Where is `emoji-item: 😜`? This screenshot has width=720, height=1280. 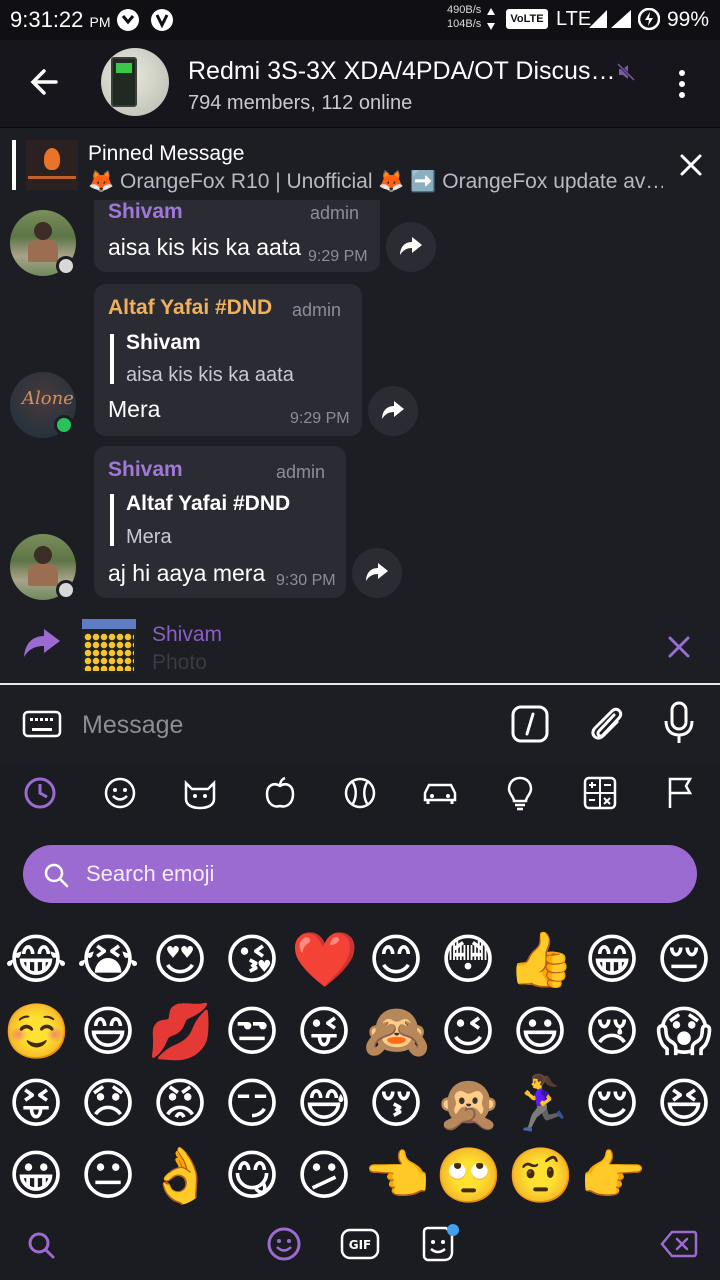
emoji-item: 😜 is located at coordinates (324, 1032).